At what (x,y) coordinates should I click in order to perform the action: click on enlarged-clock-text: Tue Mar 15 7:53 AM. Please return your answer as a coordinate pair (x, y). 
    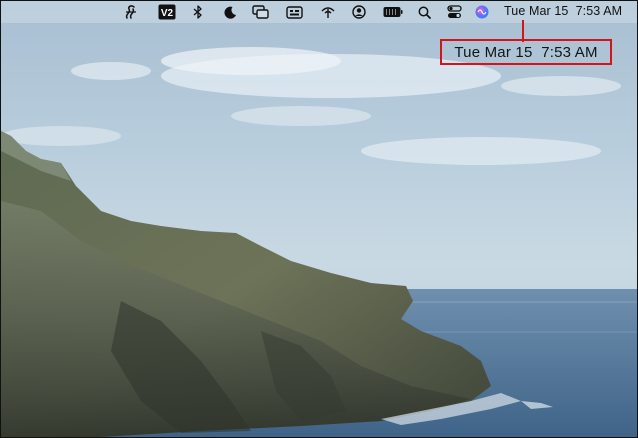
    Looking at the image, I should click on (526, 52).